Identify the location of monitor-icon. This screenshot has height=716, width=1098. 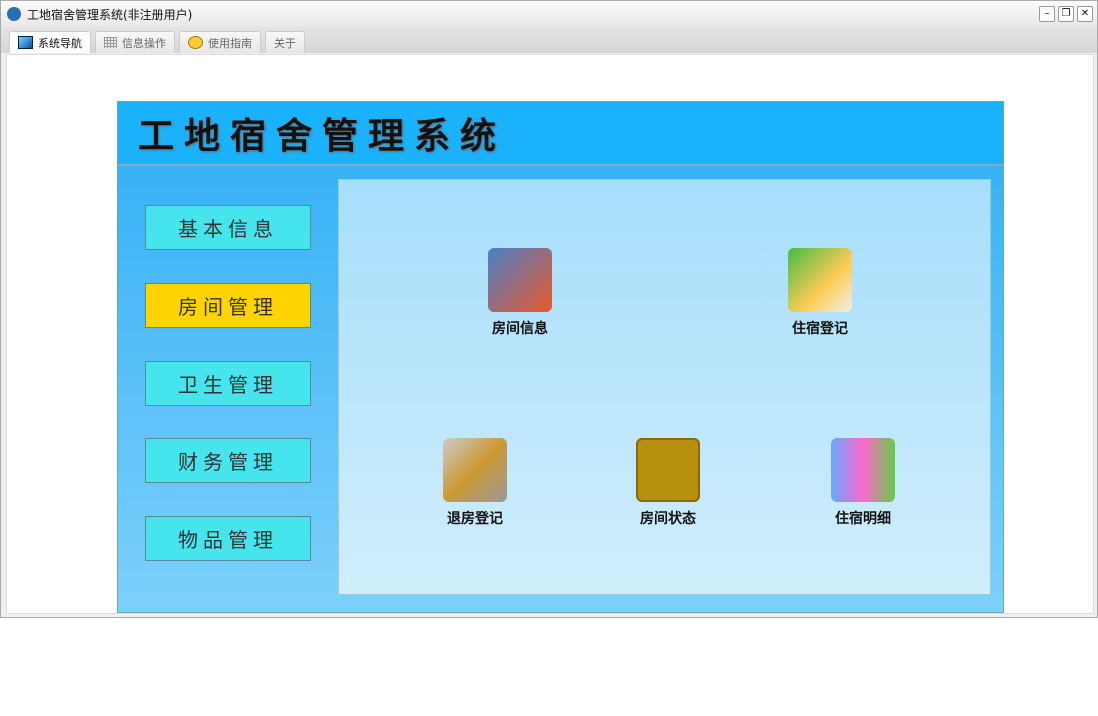
(25, 42).